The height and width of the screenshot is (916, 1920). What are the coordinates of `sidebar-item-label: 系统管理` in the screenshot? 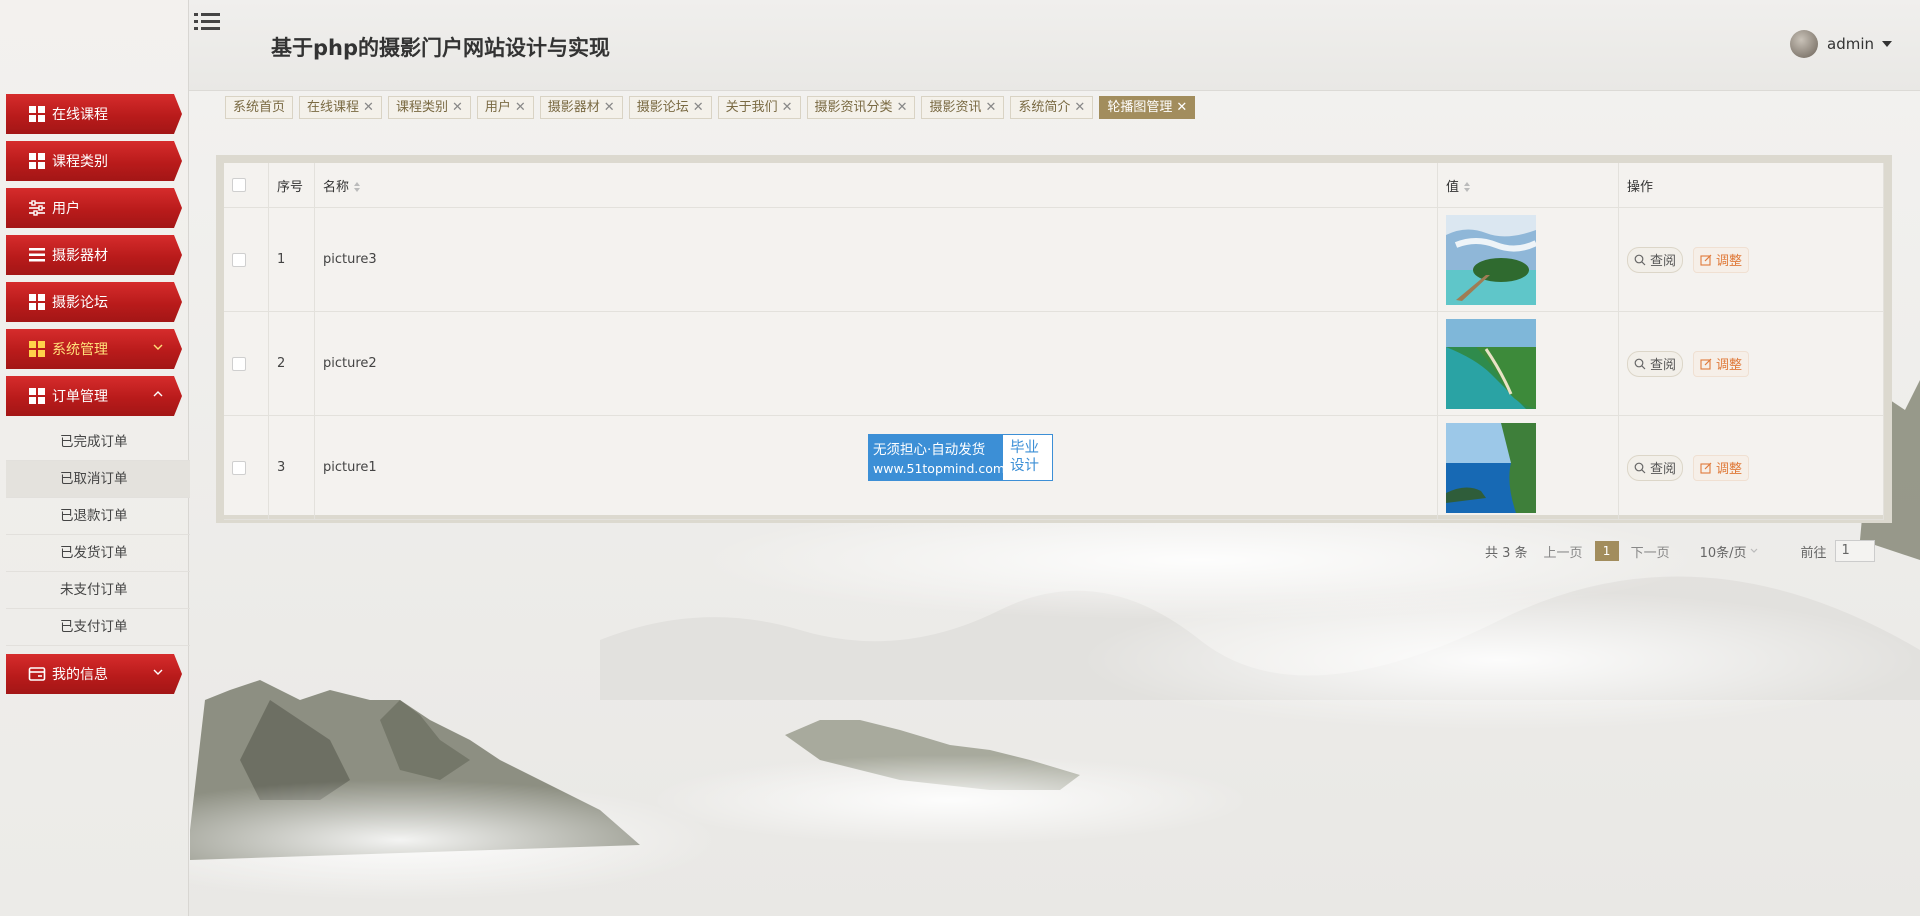 It's located at (80, 350).